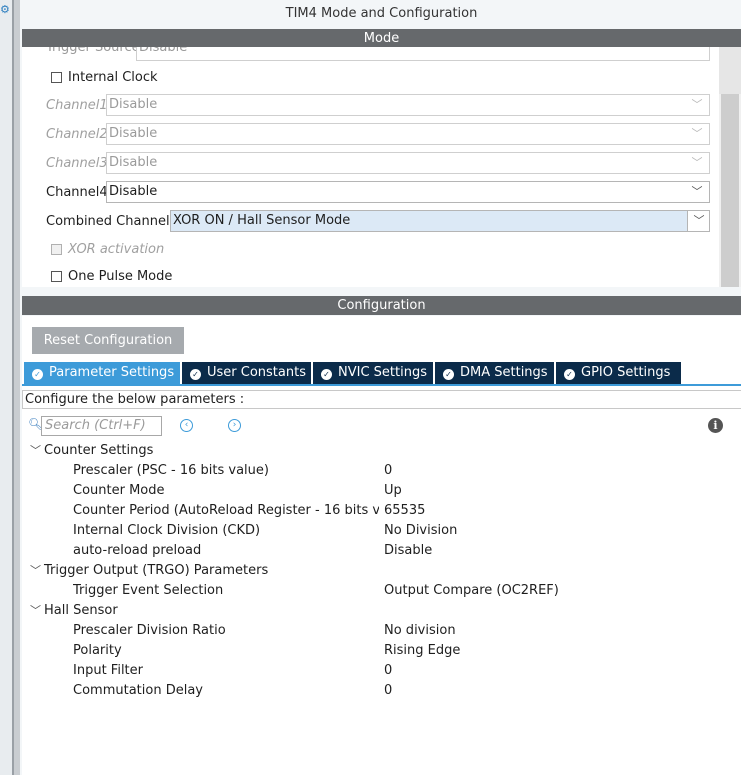 The height and width of the screenshot is (775, 741). I want to click on param-name: Polarity, so click(97, 650).